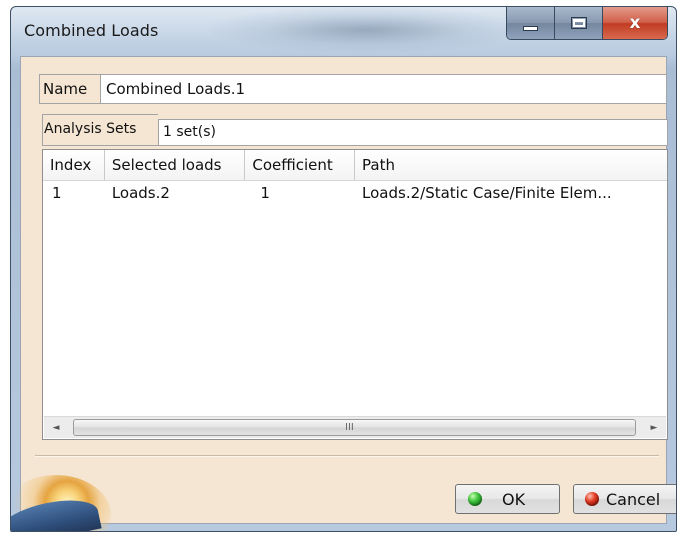  Describe the element at coordinates (56, 427) in the screenshot. I see `scroll-left-arrow-icon: ◄` at that location.